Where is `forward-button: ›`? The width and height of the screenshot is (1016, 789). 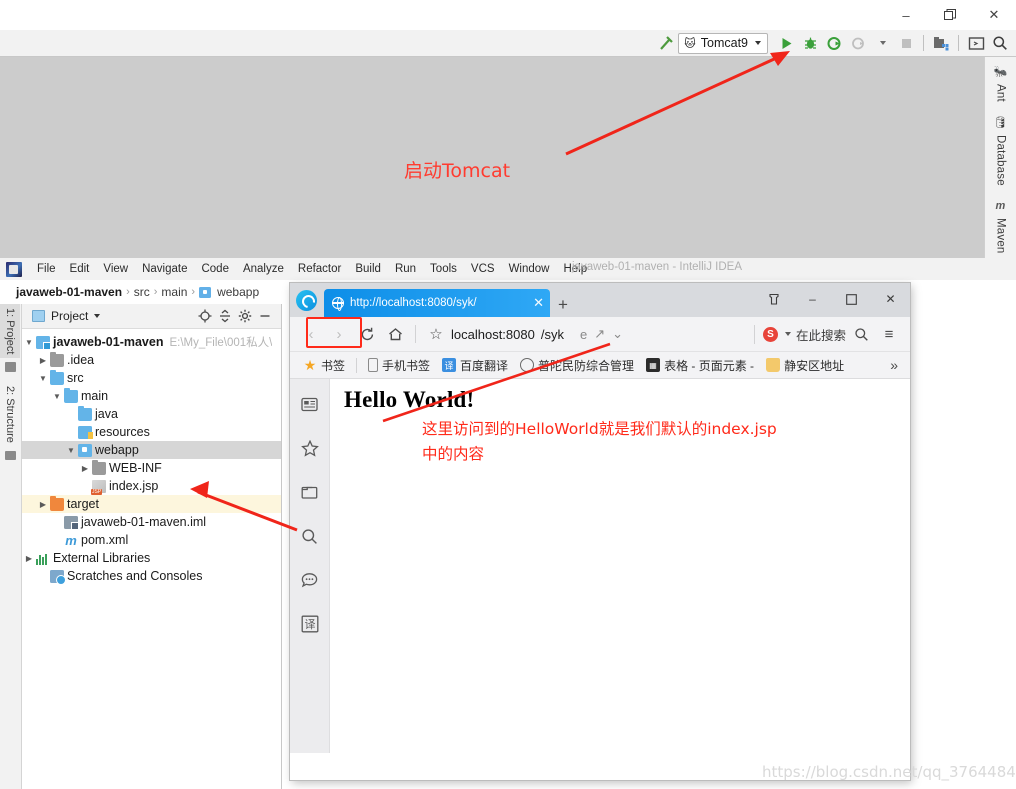
forward-button: › is located at coordinates (339, 334).